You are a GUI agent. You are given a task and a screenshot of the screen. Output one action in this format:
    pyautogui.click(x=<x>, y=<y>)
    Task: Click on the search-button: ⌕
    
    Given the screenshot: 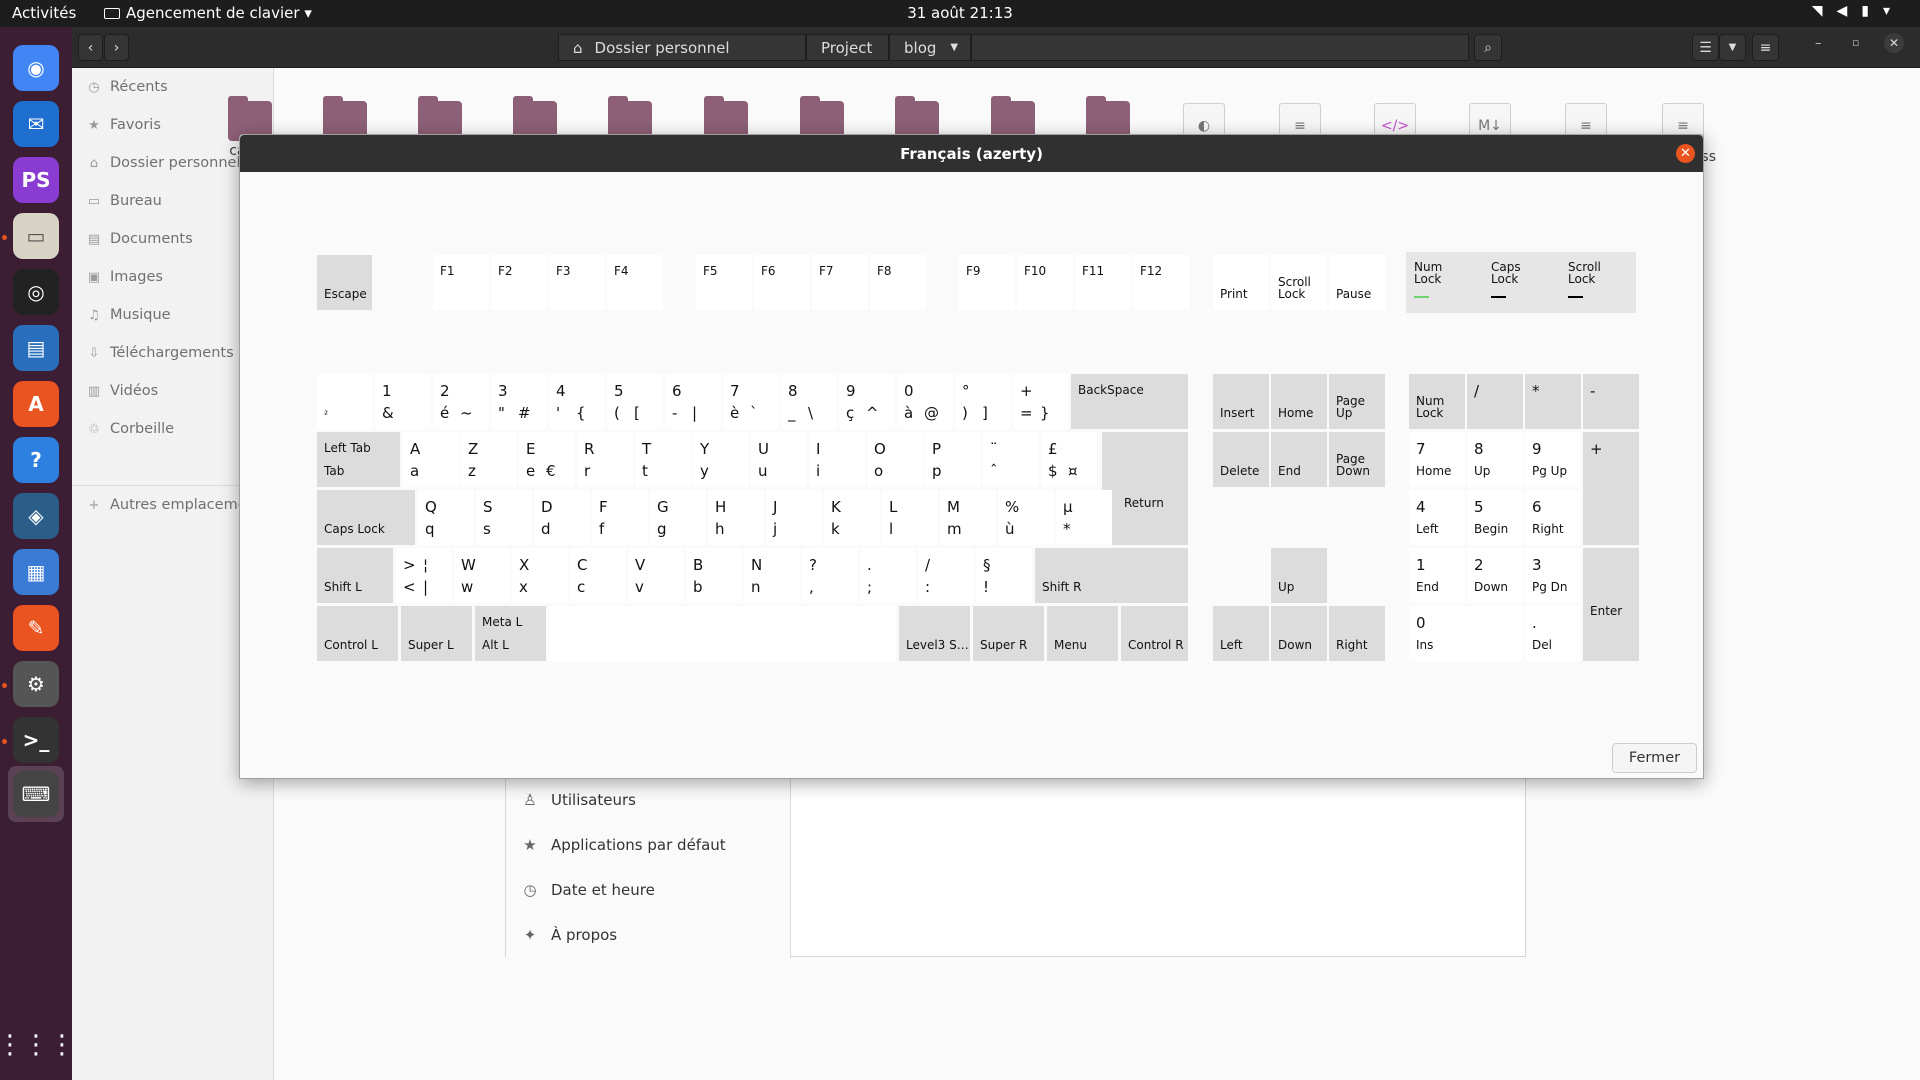 What is the action you would take?
    pyautogui.click(x=1488, y=47)
    